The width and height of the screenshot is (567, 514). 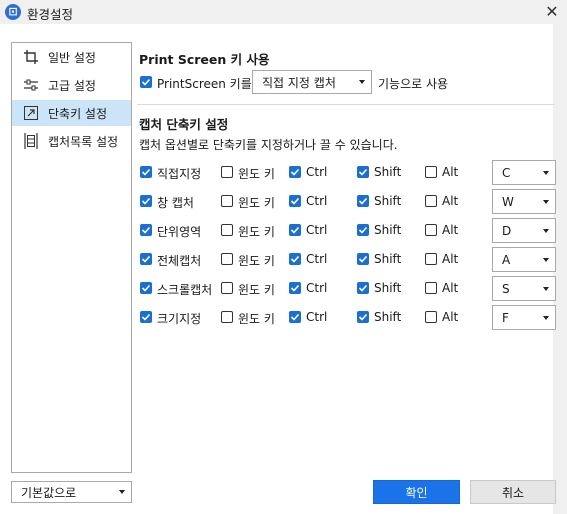 I want to click on window-title: 환경설정, so click(x=50, y=14).